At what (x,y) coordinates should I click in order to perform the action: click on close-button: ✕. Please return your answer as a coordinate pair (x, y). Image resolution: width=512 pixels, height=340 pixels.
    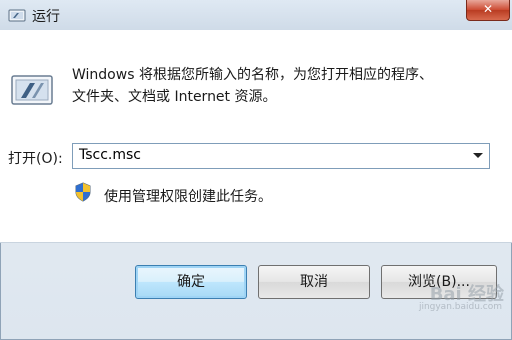
    Looking at the image, I should click on (488, 10).